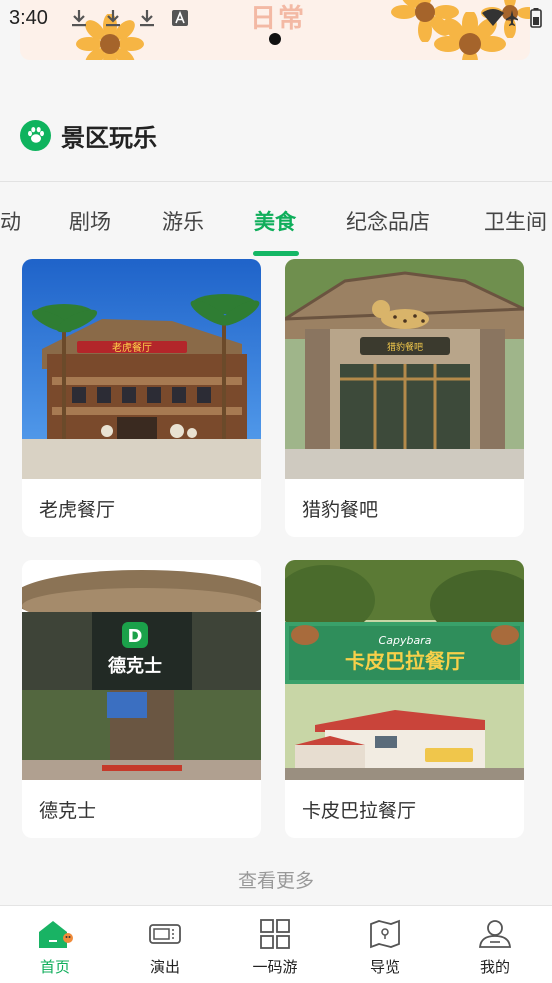 This screenshot has width=552, height=983. I want to click on status-time: 3:40, so click(28, 18).